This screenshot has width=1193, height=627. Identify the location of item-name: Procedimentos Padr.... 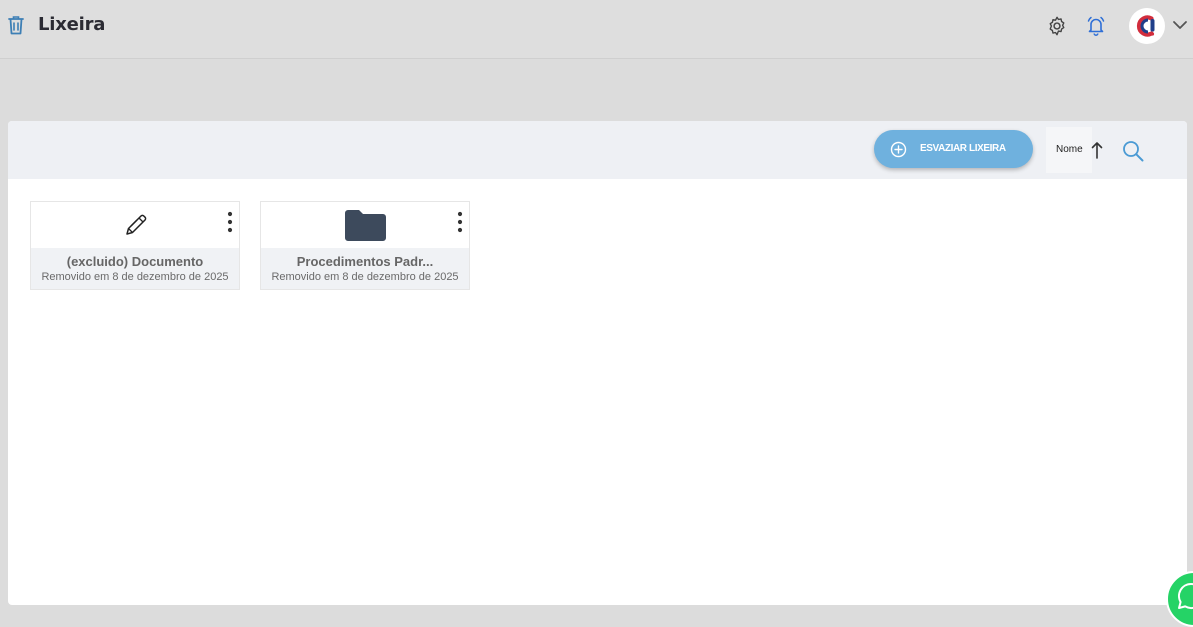
(365, 261).